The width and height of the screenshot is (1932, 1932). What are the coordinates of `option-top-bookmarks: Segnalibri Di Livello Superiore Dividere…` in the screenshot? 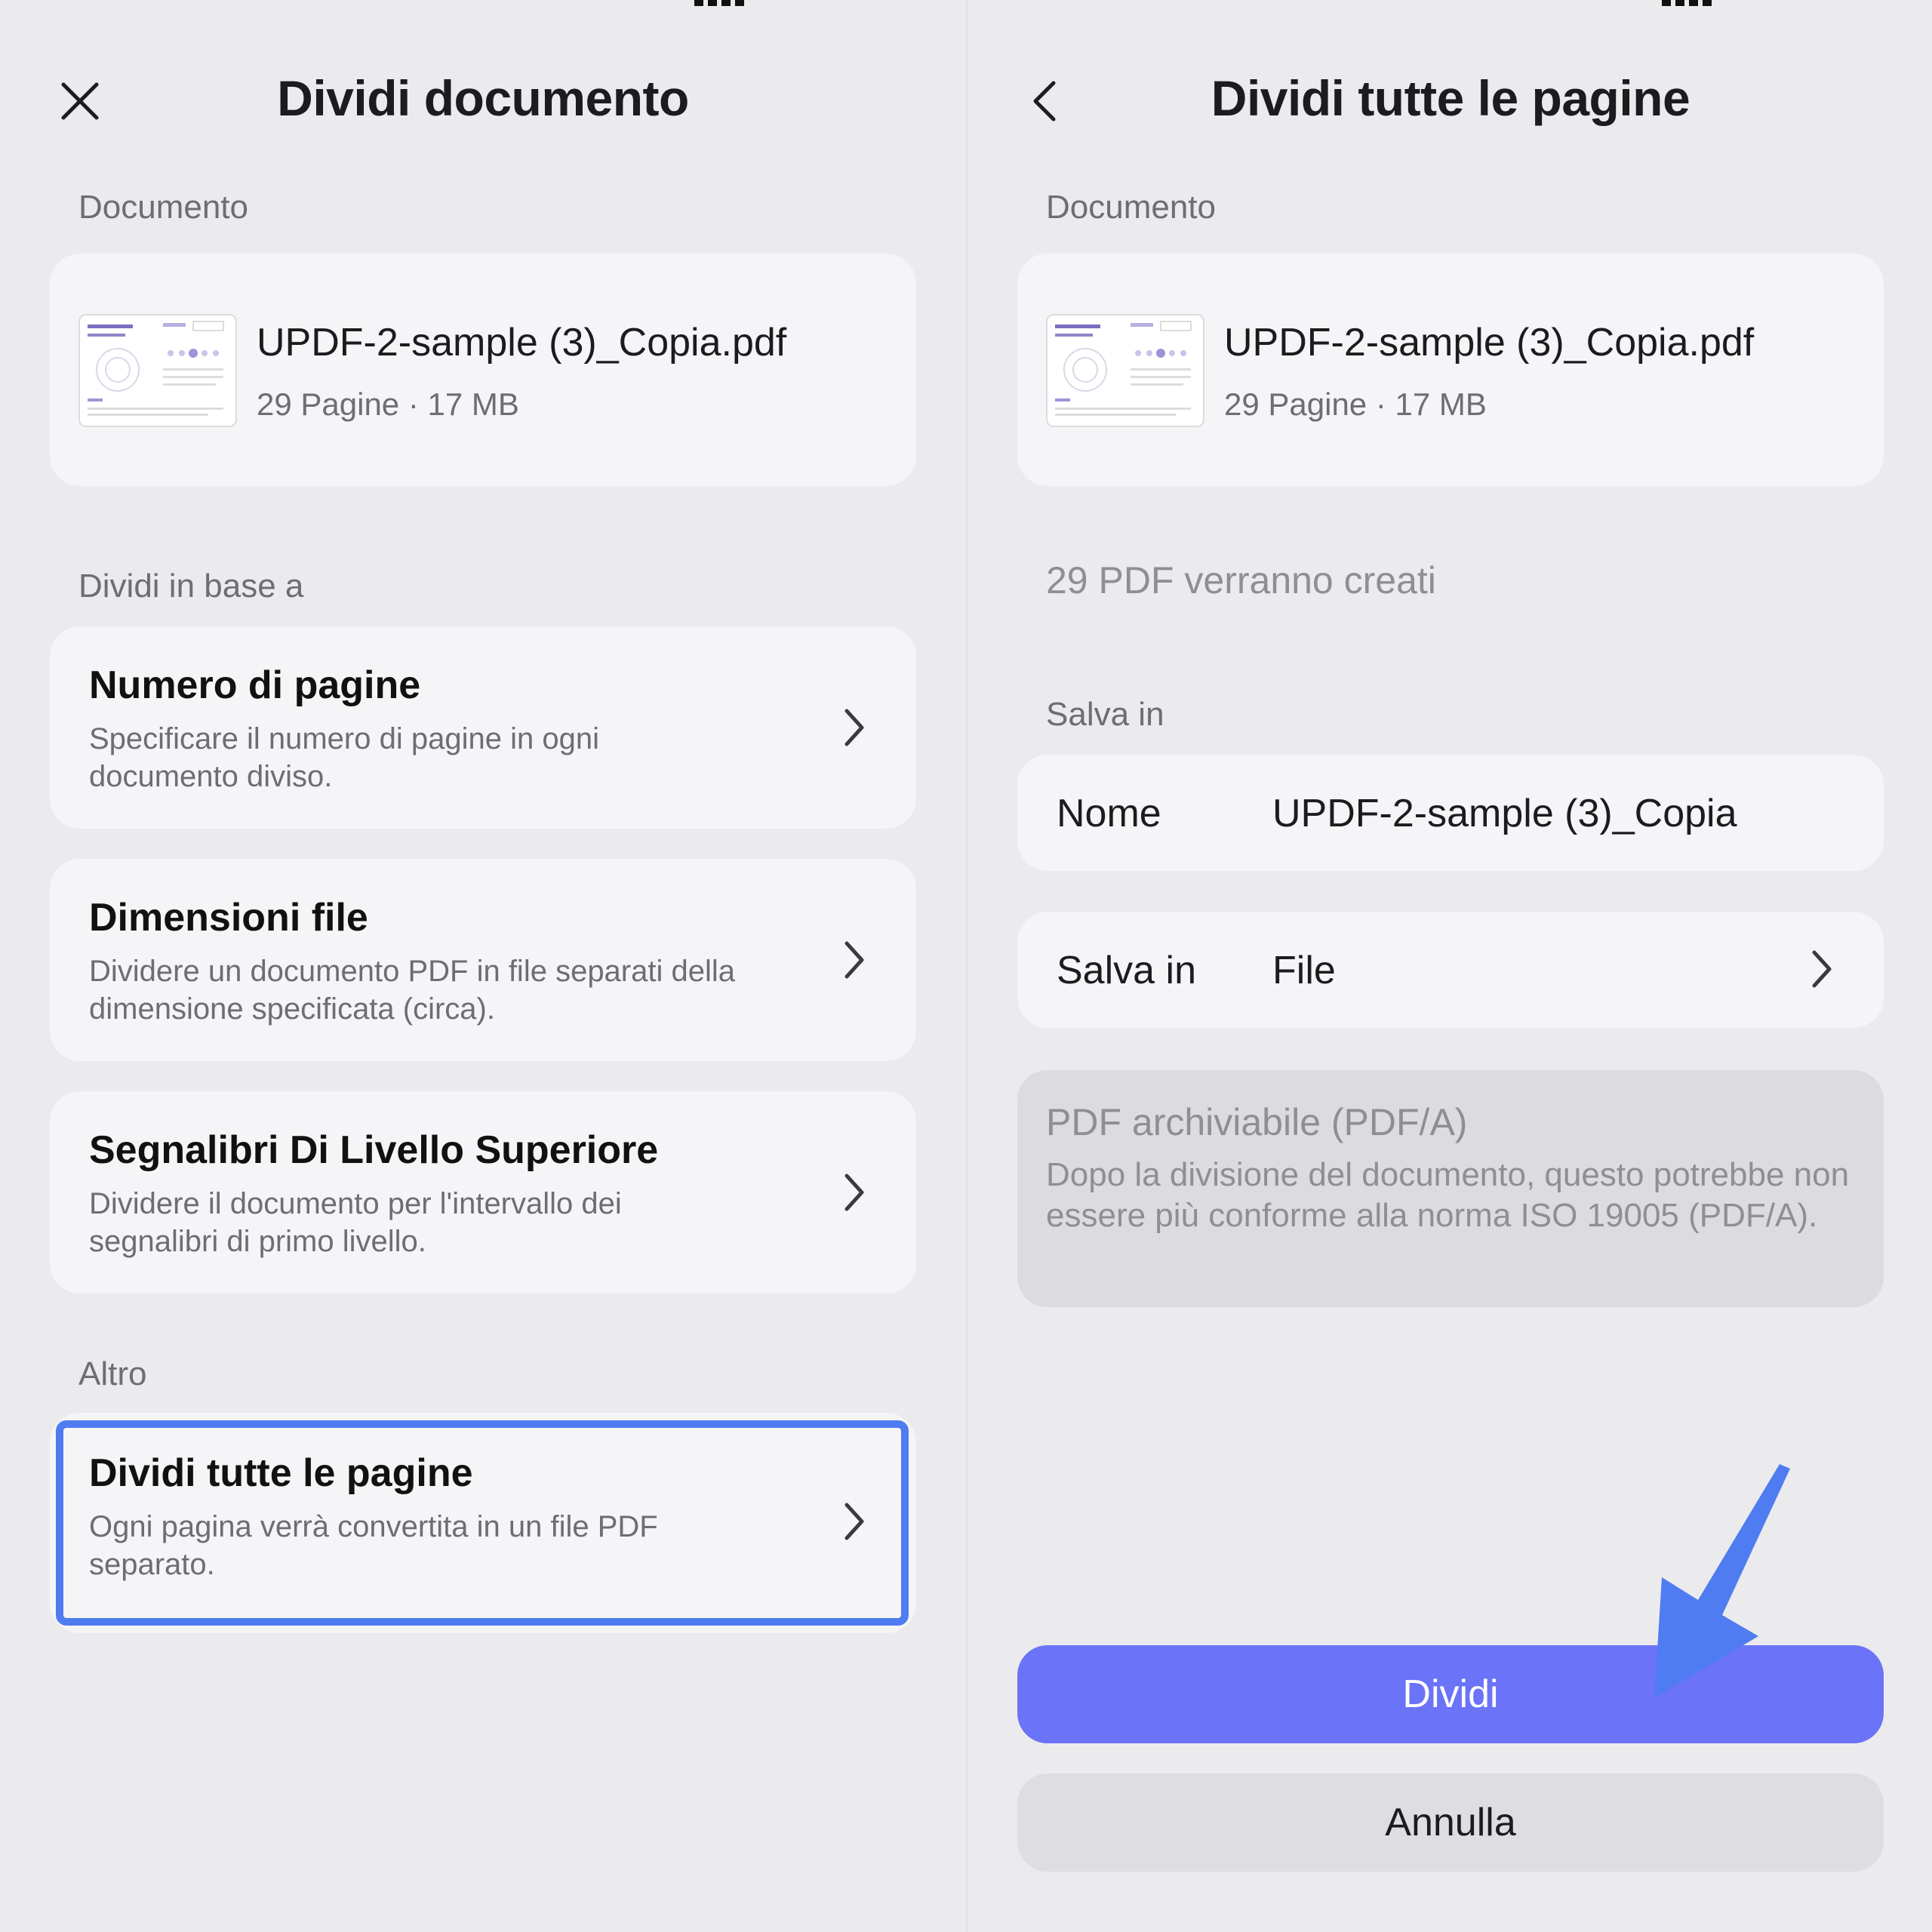 It's located at (483, 1192).